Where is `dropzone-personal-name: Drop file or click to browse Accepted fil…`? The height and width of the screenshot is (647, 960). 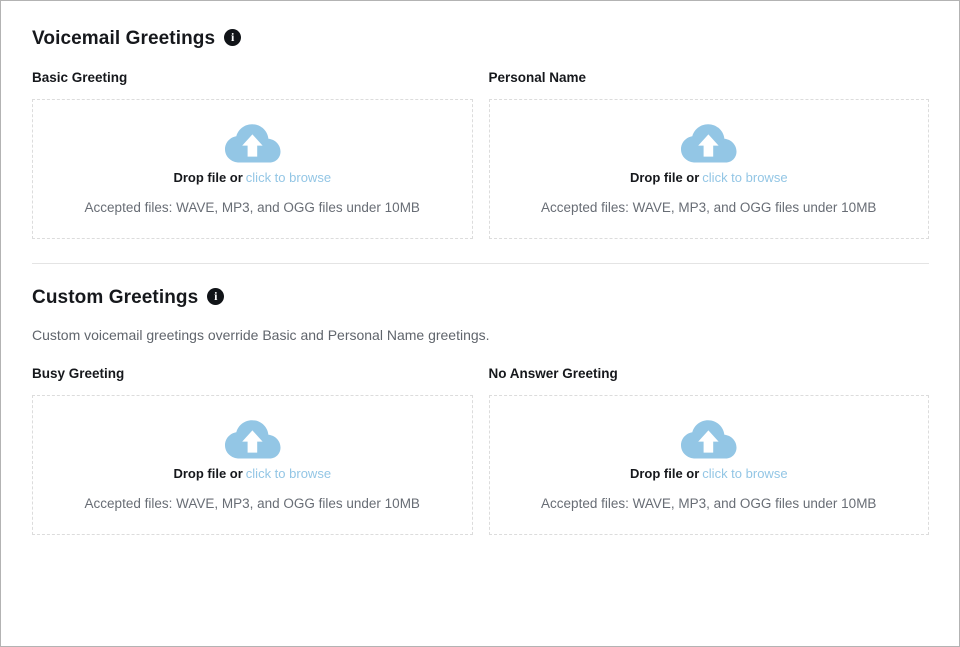
dropzone-personal-name: Drop file or click to browse Accepted fil… is located at coordinates (708, 168).